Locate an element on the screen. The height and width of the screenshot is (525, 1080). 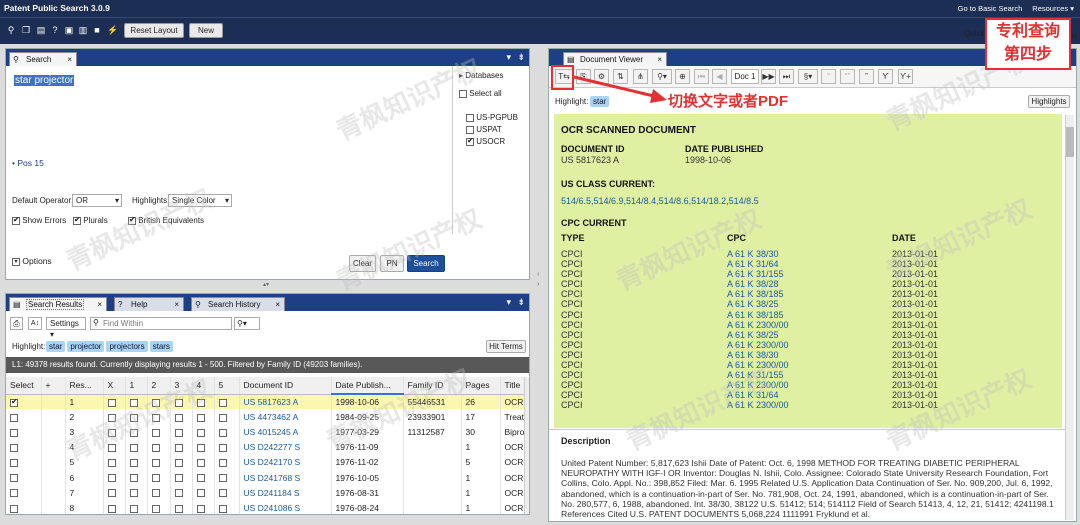
table-row: 6 US D241768 S 1976-10-05 1 OCR is located at coordinates (265, 477).